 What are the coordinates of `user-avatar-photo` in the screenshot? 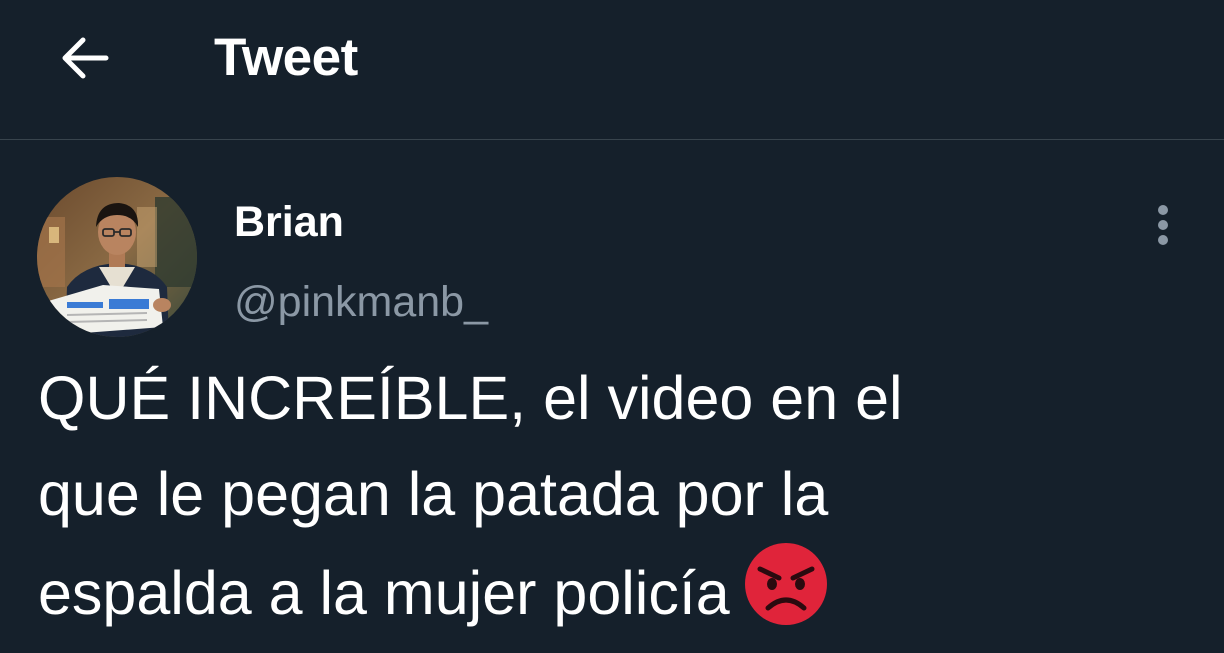 It's located at (117, 257).